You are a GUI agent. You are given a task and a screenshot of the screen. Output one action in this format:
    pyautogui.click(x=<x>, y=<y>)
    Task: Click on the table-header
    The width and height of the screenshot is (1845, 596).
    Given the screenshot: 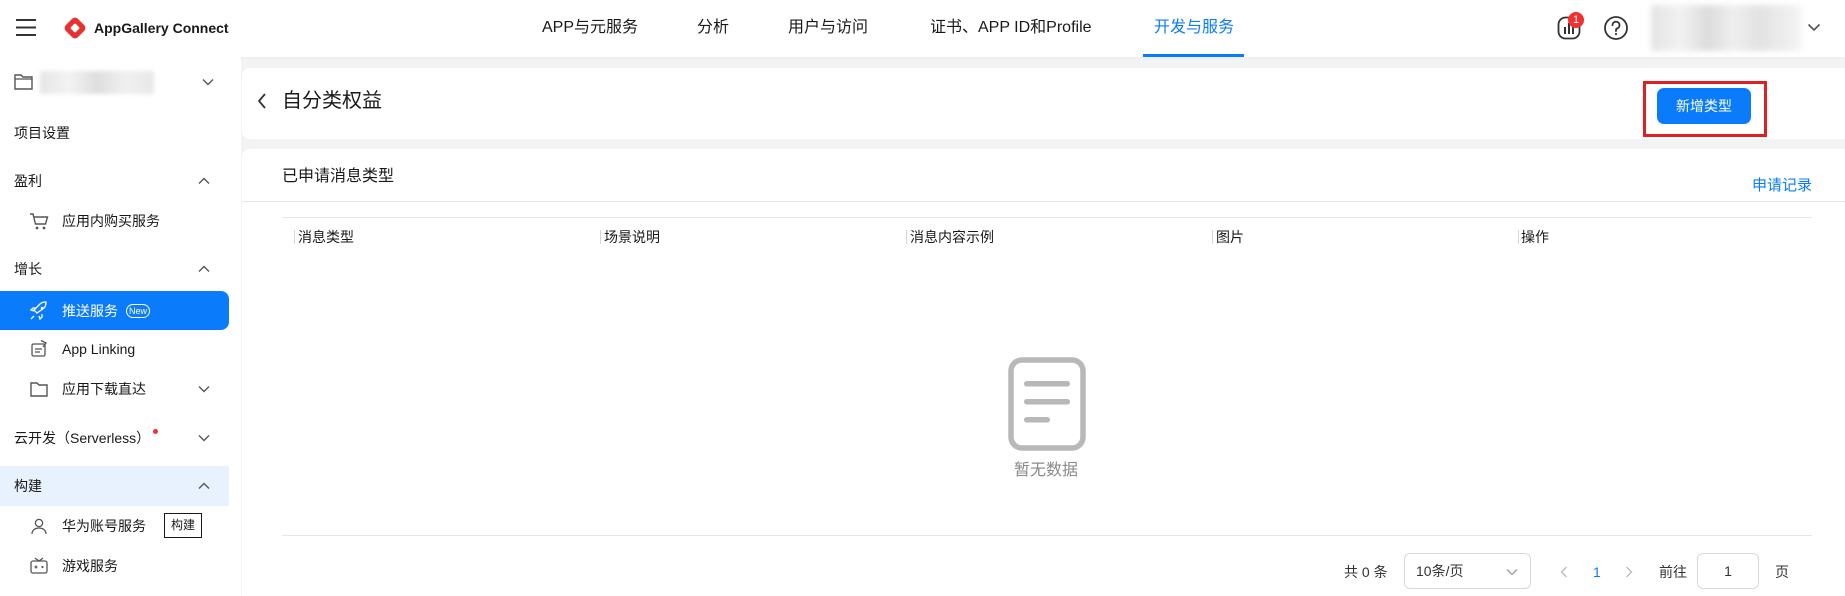 What is the action you would take?
    pyautogui.click(x=1047, y=237)
    